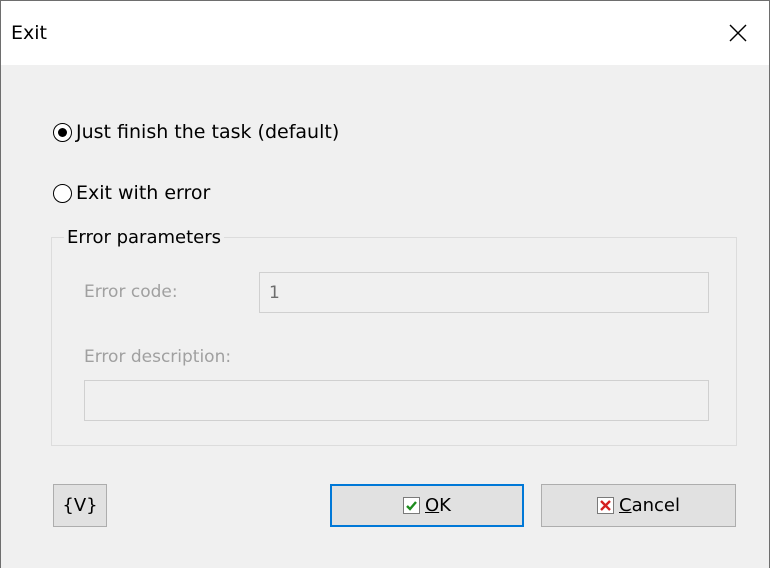 The height and width of the screenshot is (569, 770). I want to click on error-description-label: Error description:, so click(158, 357).